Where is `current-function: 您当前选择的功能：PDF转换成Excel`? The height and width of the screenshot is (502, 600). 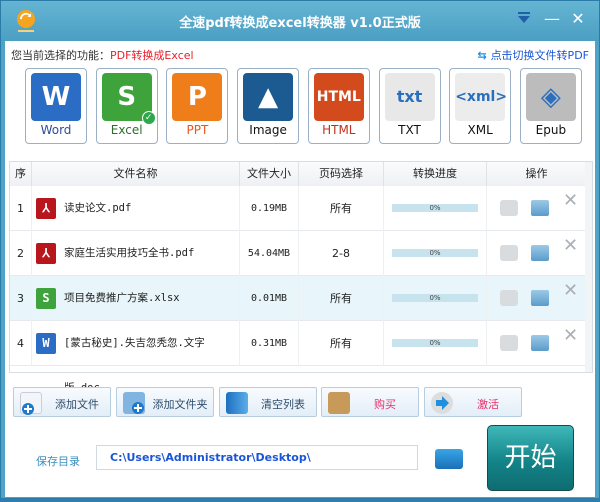
current-function: 您当前选择的功能：PDF转换成Excel is located at coordinates (102, 55).